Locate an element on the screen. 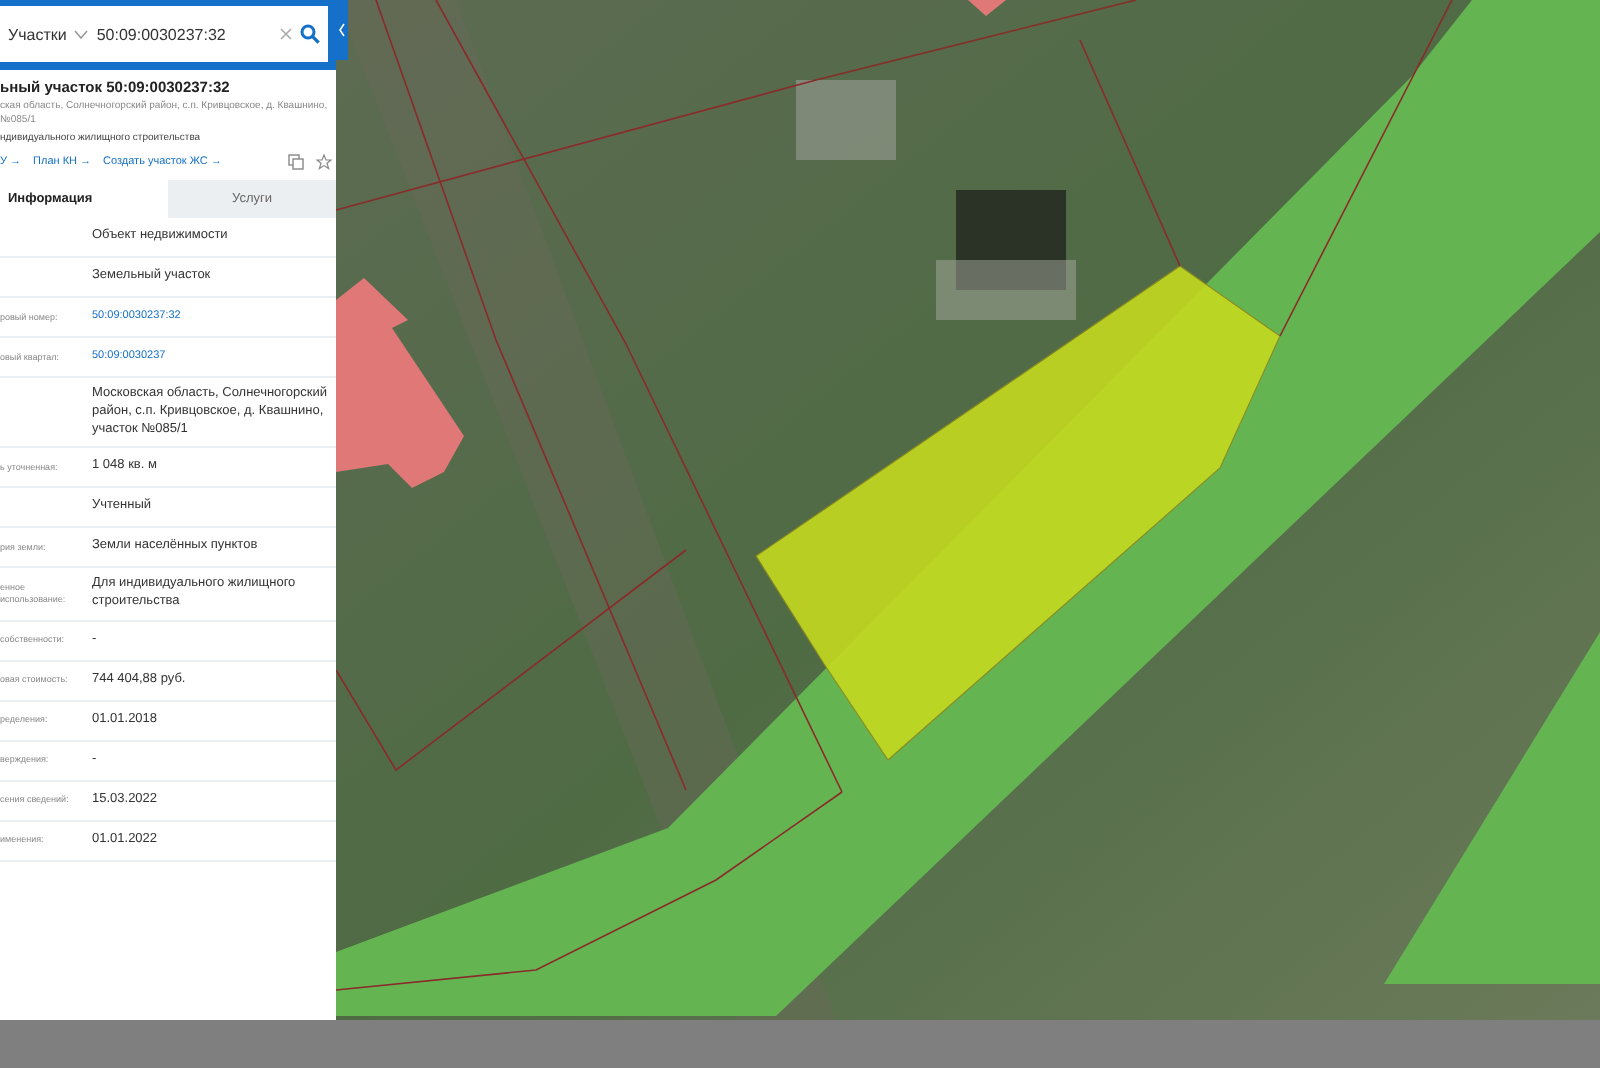 The height and width of the screenshot is (1068, 1600). search-field: 50:09:0030237:32 is located at coordinates (184, 34).